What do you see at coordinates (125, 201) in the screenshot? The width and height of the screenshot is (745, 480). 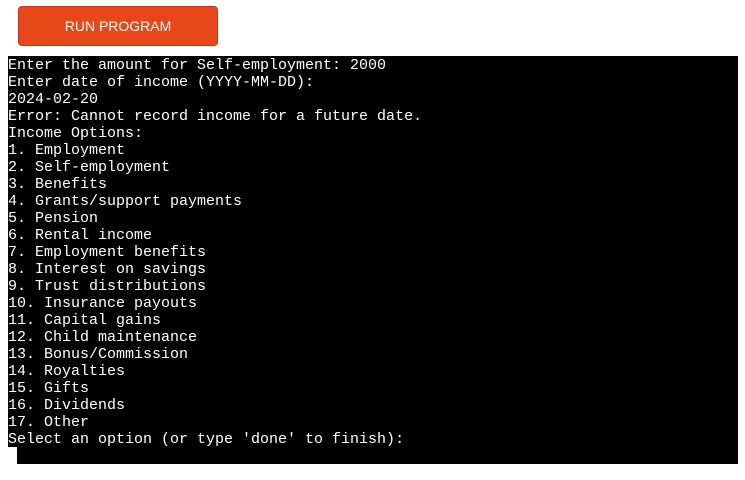 I see `terminal-option-line: 4. Grants/support payments` at bounding box center [125, 201].